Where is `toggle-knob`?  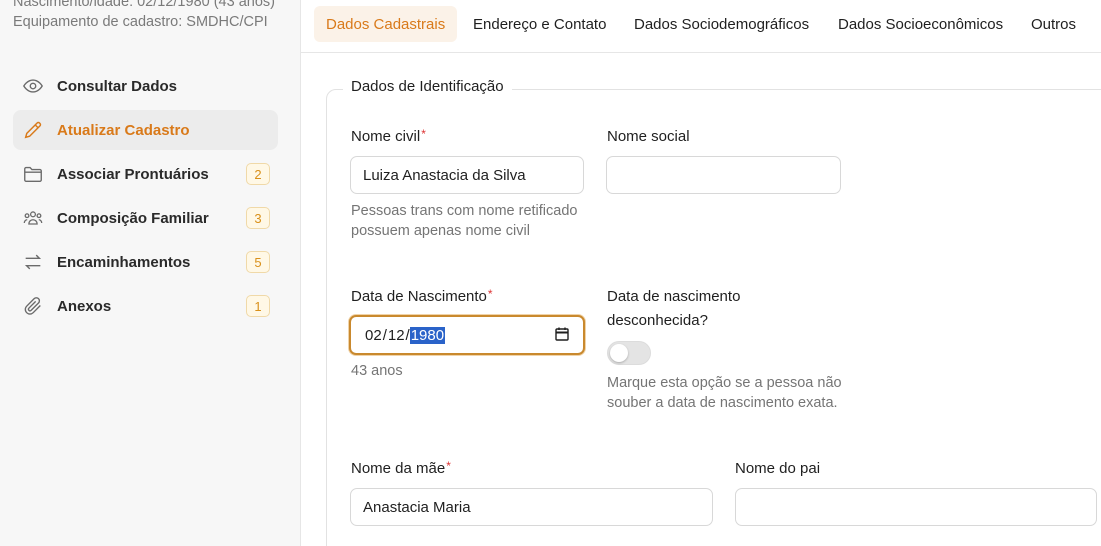
toggle-knob is located at coordinates (619, 353).